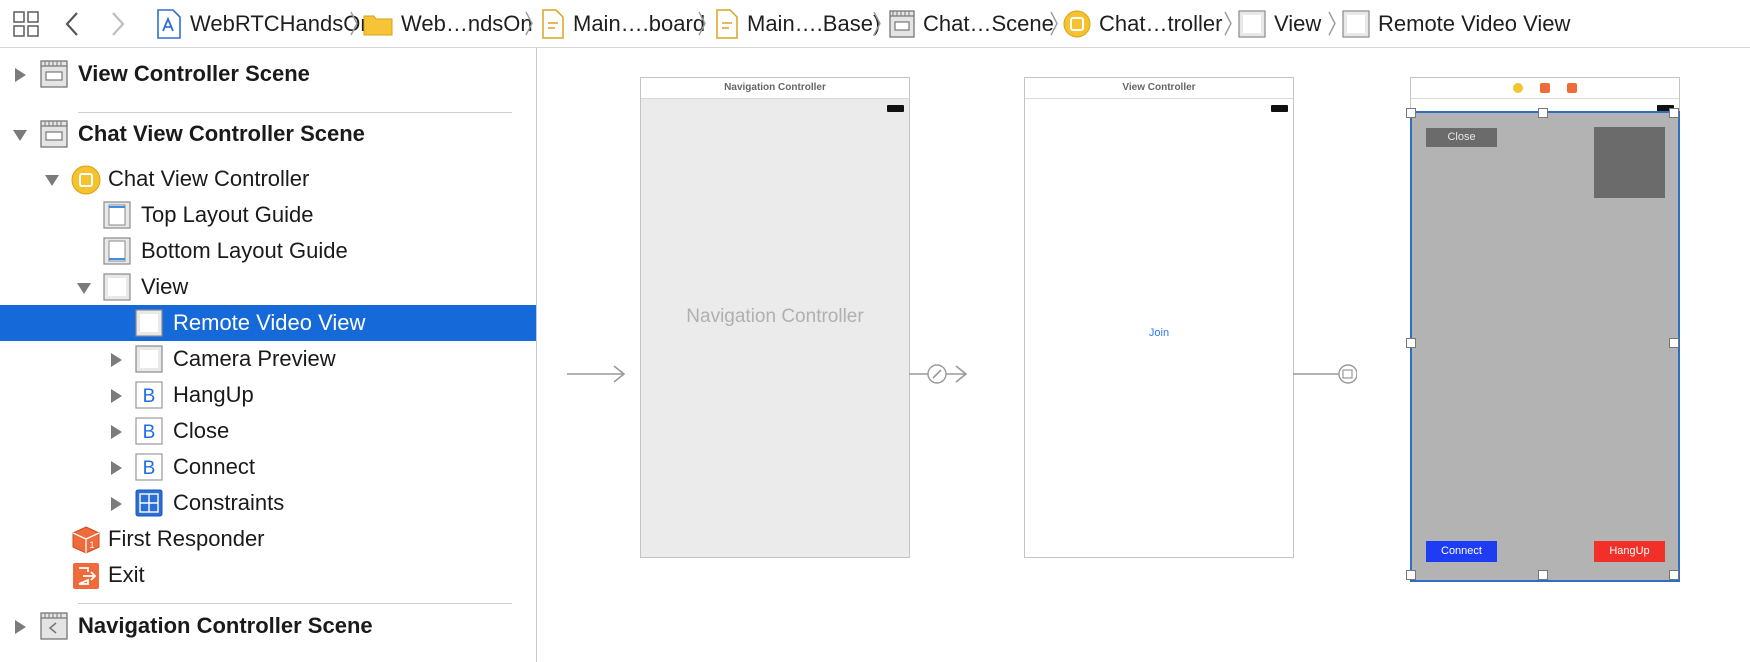  I want to click on outline-row-bottom-layout-guide: Bottom Layout Guide, so click(268, 251).